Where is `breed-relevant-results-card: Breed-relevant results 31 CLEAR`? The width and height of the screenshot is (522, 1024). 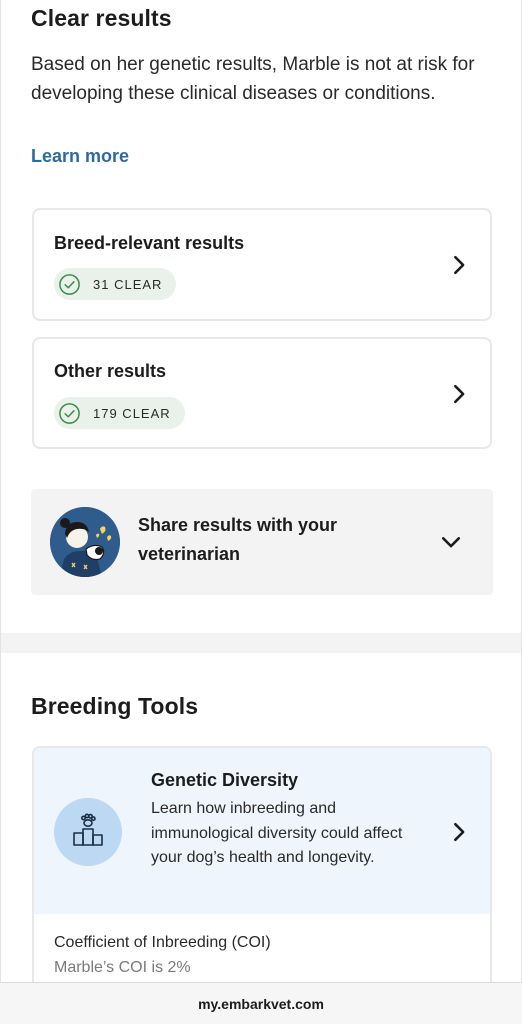 breed-relevant-results-card: Breed-relevant results 31 CLEAR is located at coordinates (262, 264).